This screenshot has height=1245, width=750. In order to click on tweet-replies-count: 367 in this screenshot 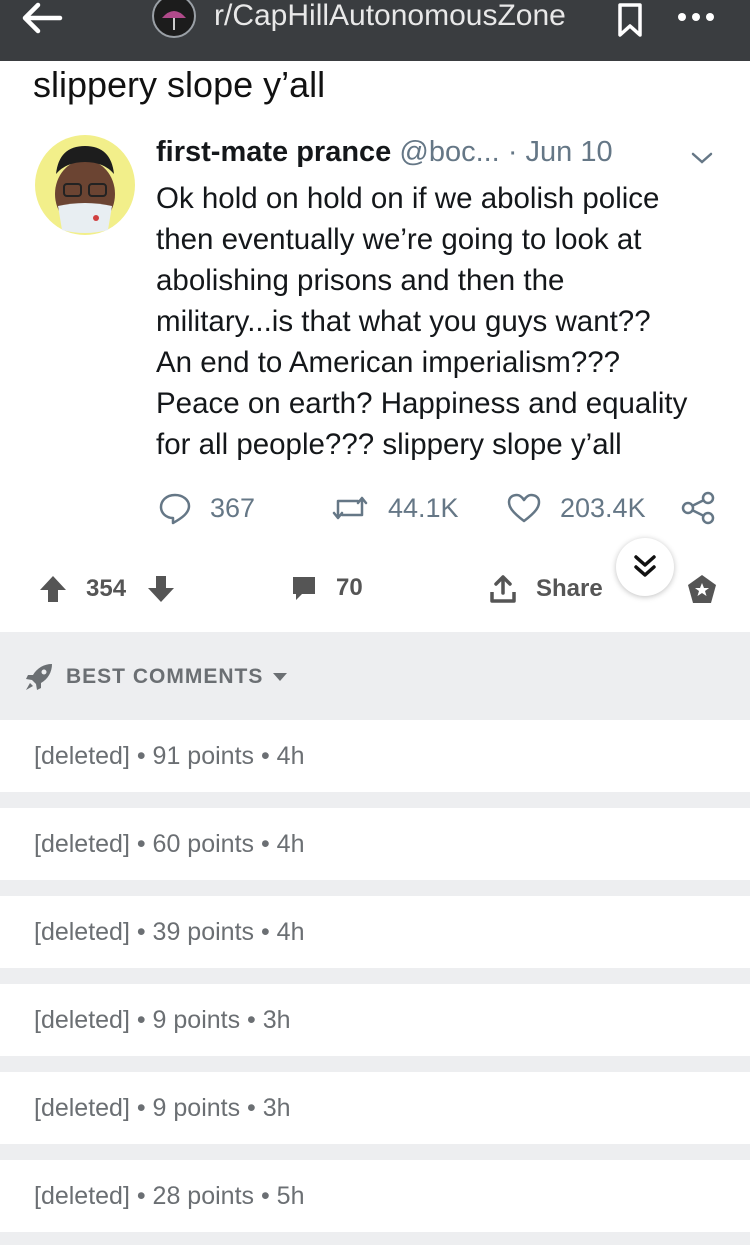, I will do `click(233, 507)`.